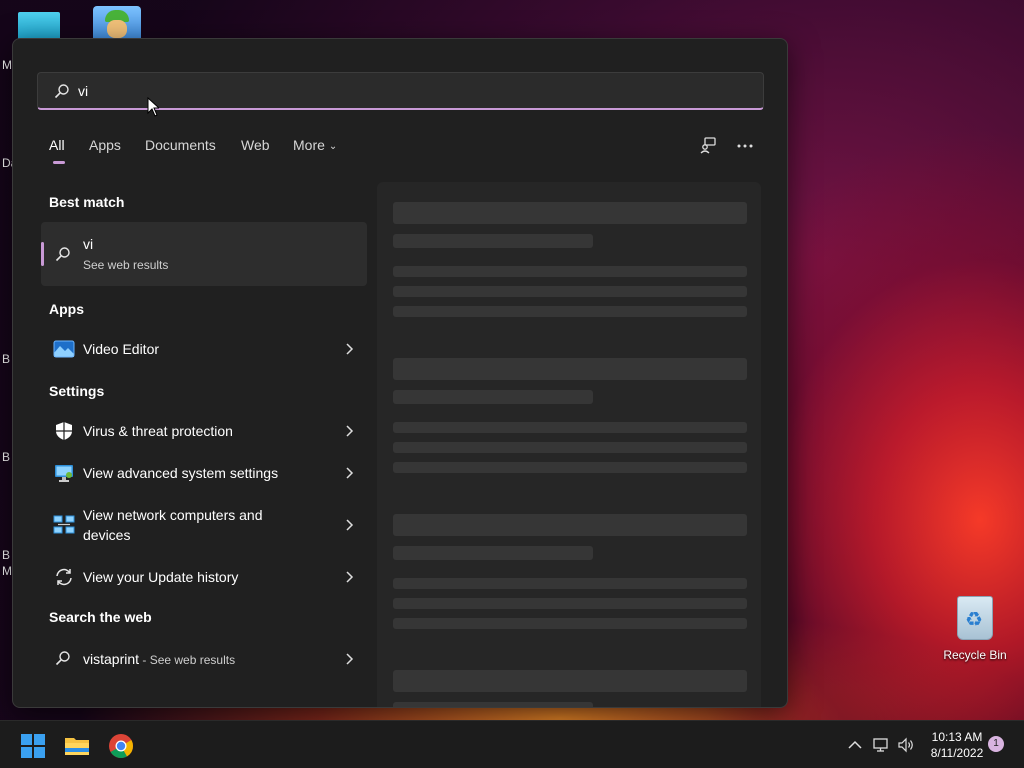 The image size is (1024, 768). I want to click on tab-web: Web, so click(255, 145).